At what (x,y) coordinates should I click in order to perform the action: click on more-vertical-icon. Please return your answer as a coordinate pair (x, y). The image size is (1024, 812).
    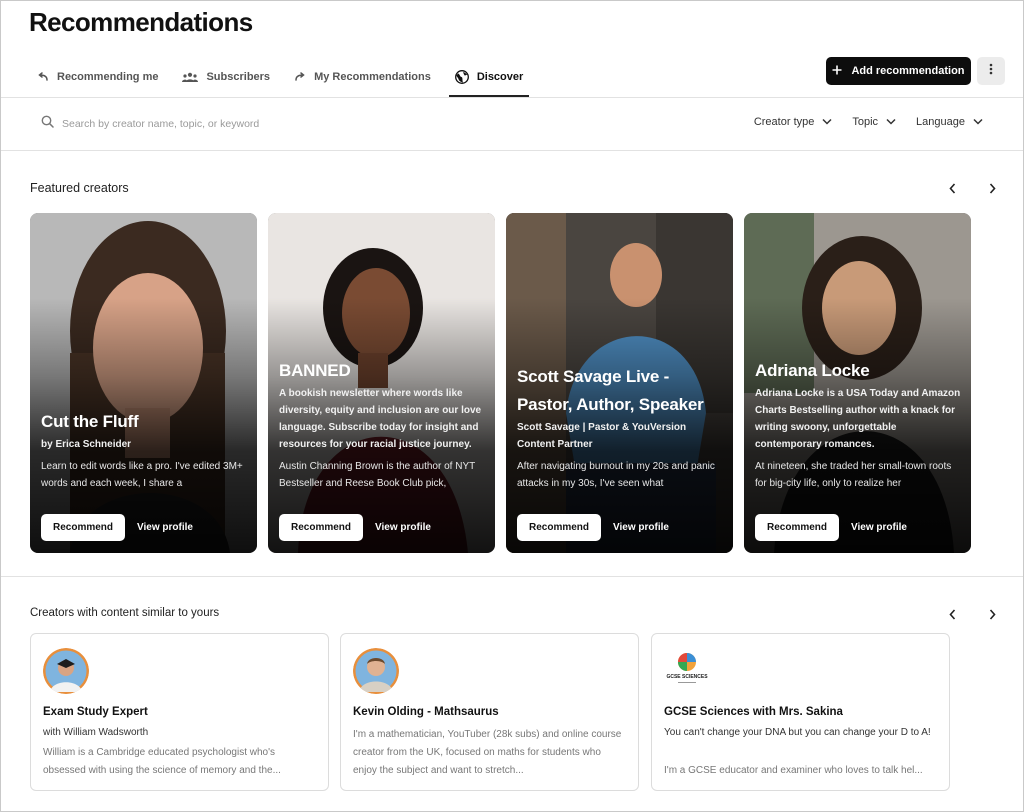
    Looking at the image, I should click on (991, 71).